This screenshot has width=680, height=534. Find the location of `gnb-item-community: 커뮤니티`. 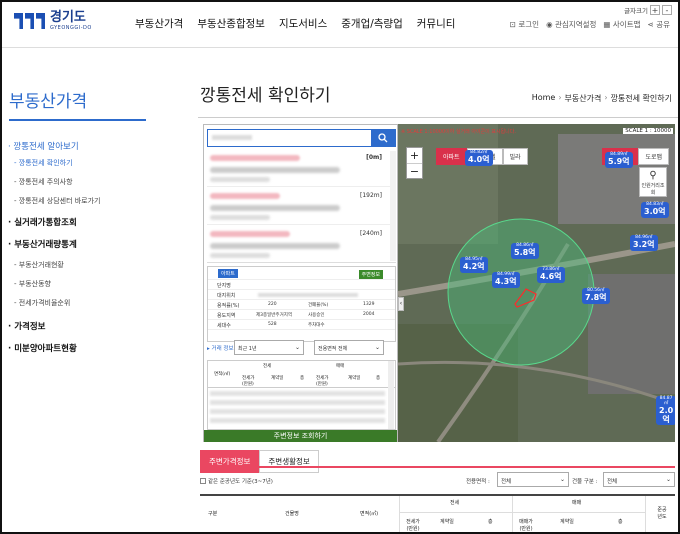

gnb-item-community: 커뮤니티 is located at coordinates (436, 23).